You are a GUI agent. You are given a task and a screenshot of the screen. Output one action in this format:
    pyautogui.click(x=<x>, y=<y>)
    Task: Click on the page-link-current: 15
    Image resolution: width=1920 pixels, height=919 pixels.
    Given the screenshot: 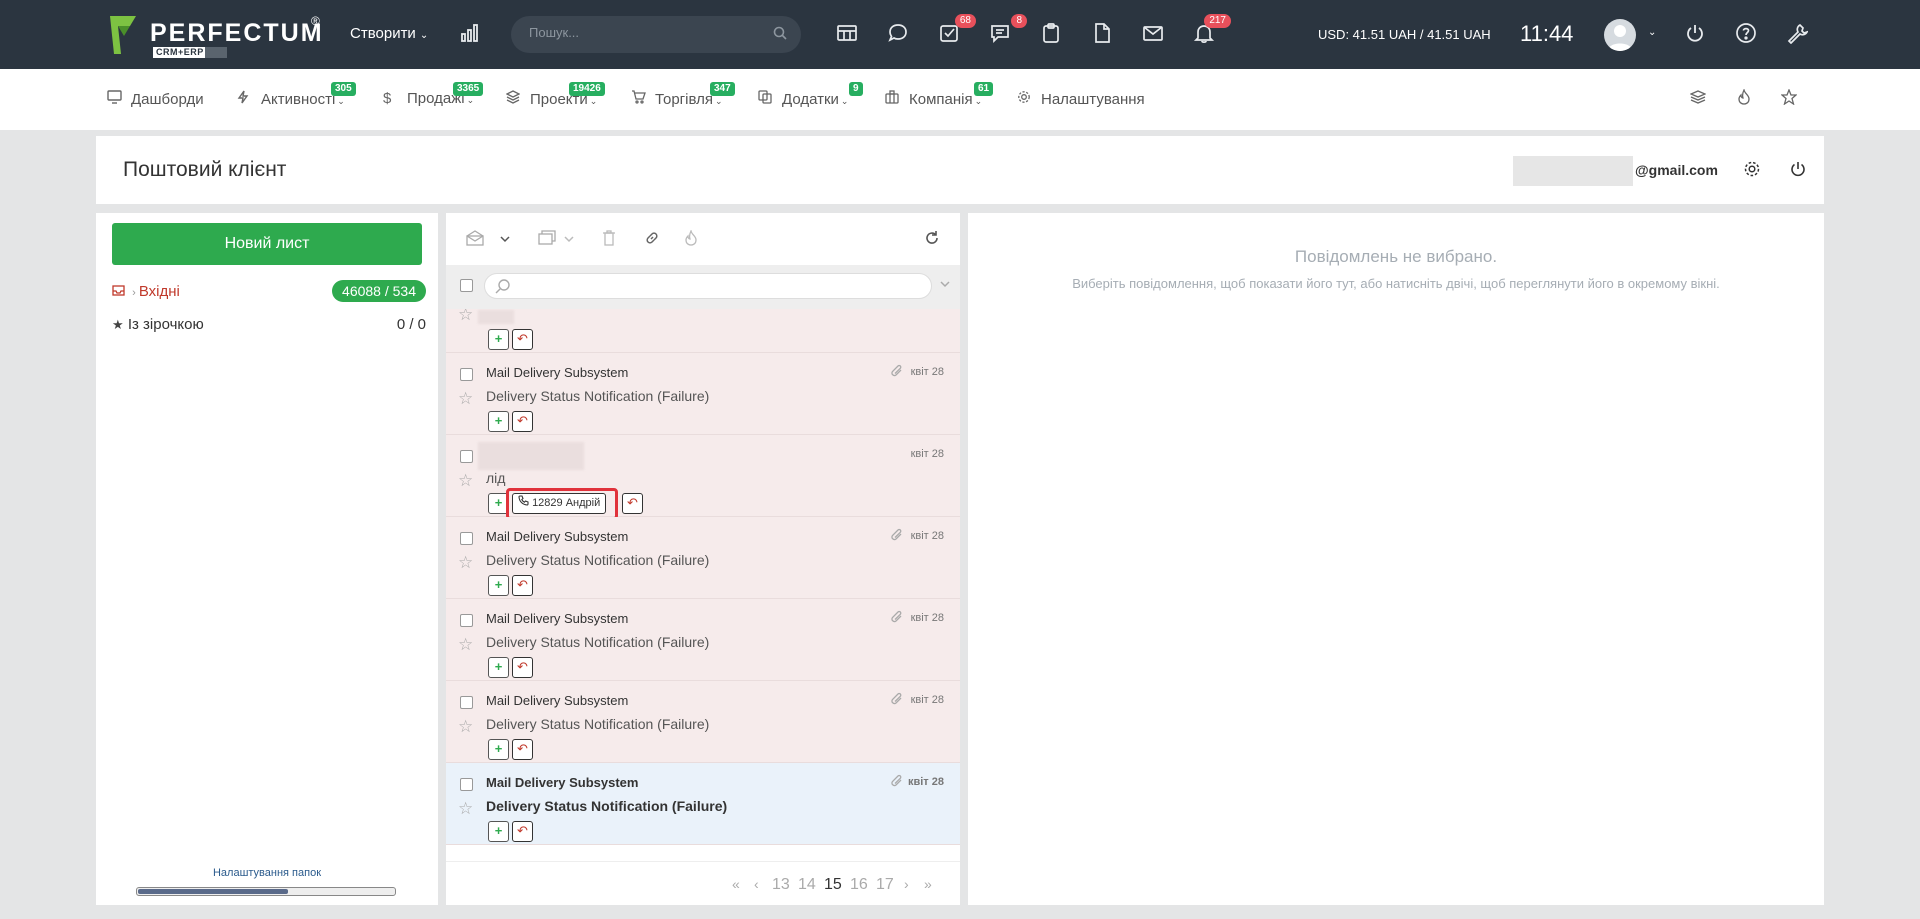 What is the action you would take?
    pyautogui.click(x=833, y=885)
    